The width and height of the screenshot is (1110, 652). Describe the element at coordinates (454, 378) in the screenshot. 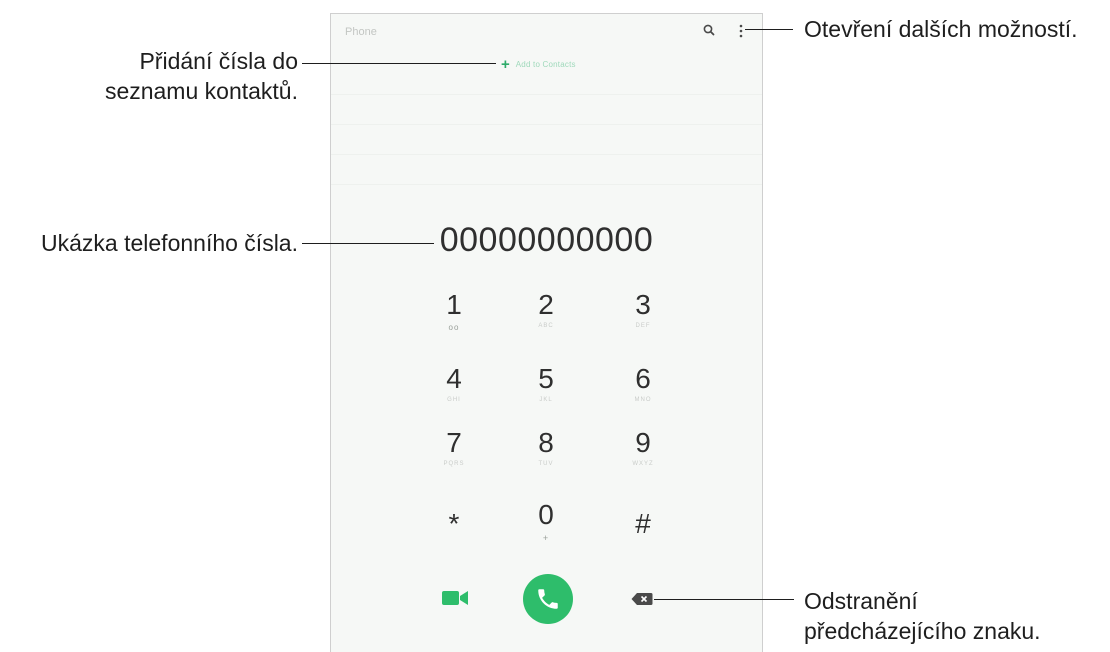

I see `key-digit: 4` at that location.